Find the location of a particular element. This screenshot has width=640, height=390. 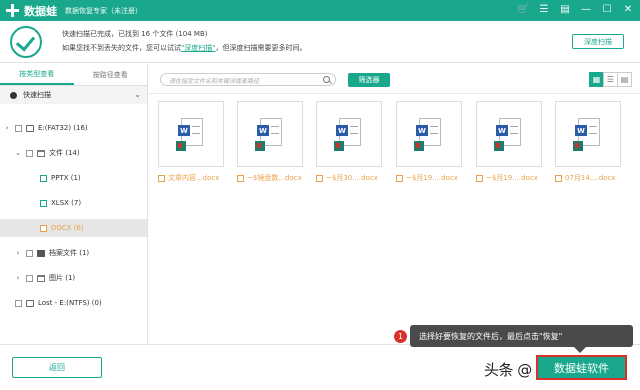

plus-icon is located at coordinates (12, 10).